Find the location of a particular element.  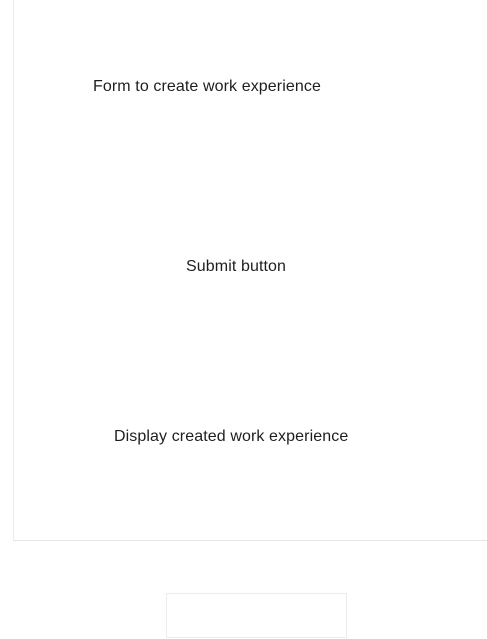

submit-button-placeholder-label: Submit button is located at coordinates (236, 266).